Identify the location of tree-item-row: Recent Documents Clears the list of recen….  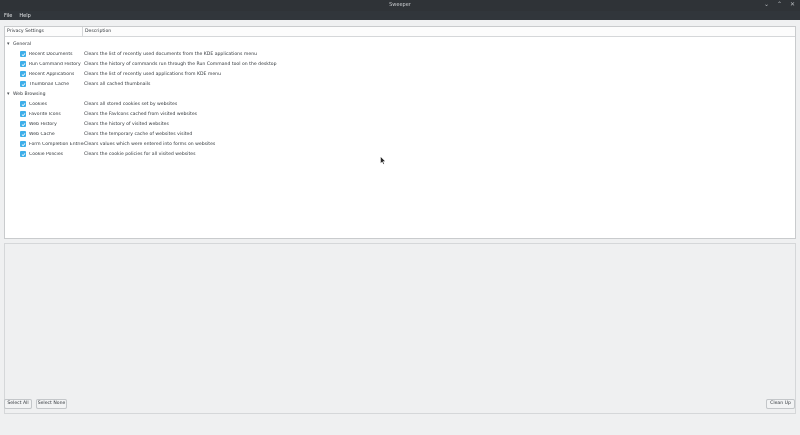
(400, 54).